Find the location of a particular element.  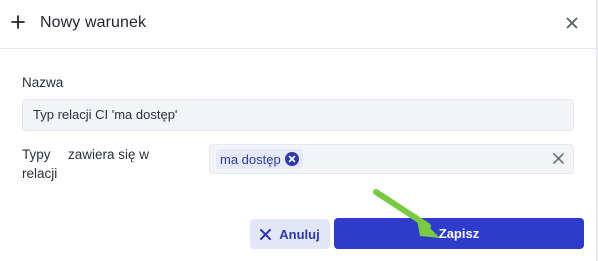

name-input: Typ relacji CI 'ma dostęp' is located at coordinates (298, 115).